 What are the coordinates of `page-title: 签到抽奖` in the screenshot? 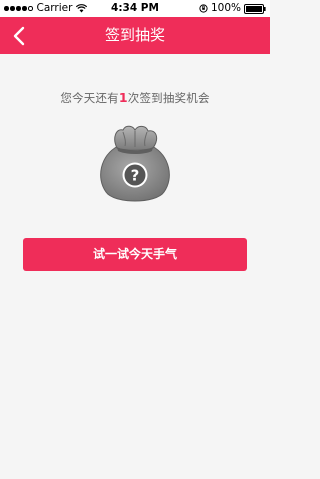 It's located at (134, 35).